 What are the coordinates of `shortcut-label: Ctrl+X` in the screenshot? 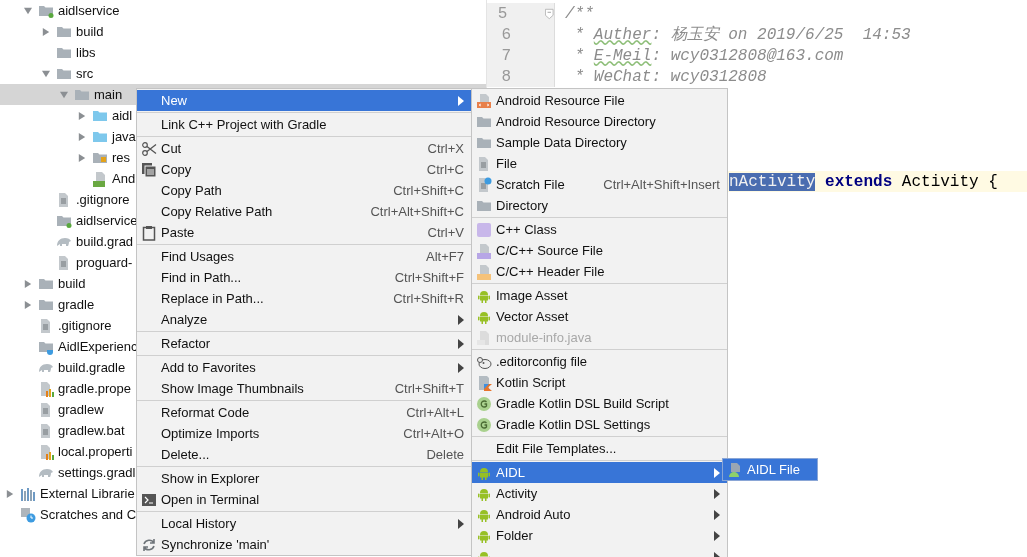 It's located at (445, 148).